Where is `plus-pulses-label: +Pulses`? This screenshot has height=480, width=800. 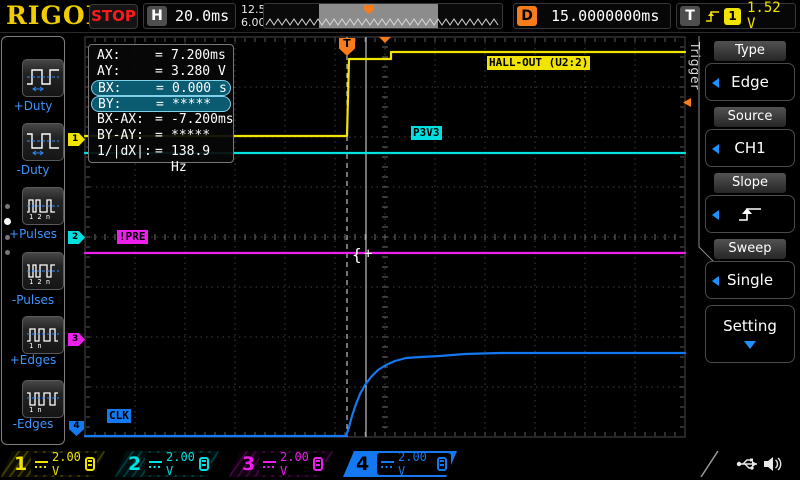 plus-pulses-label: +Pulses is located at coordinates (33, 234).